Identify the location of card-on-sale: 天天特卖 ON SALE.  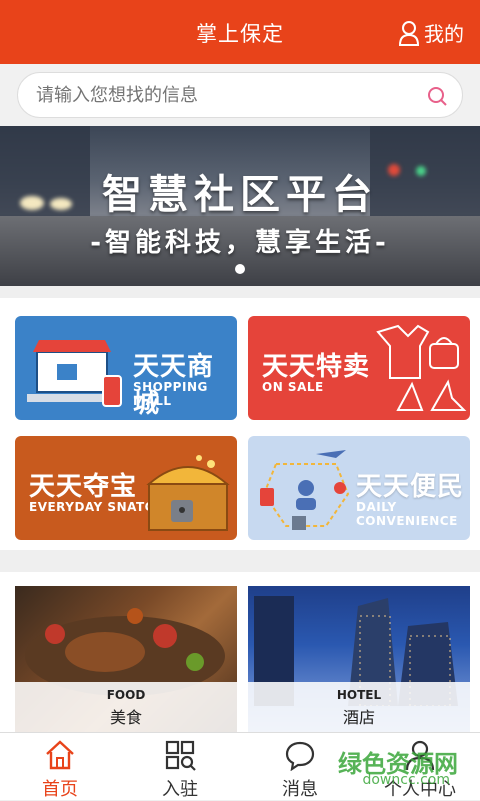
(359, 368).